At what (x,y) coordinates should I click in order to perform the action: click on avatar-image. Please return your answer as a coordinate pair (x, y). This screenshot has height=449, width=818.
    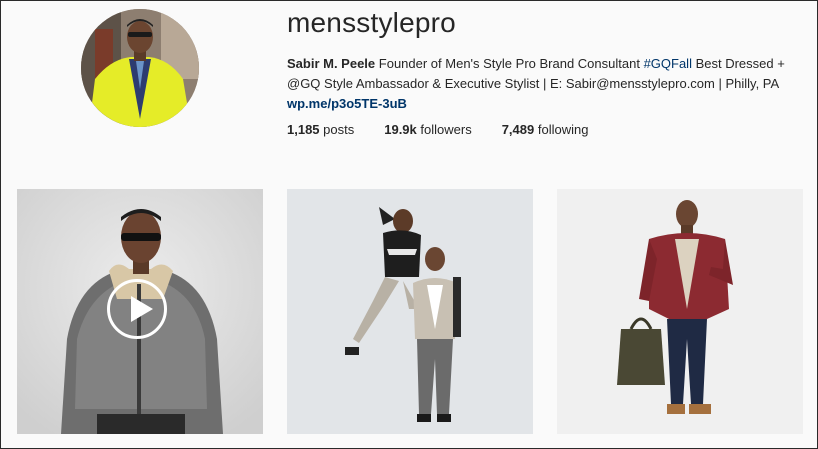
    Looking at the image, I should click on (140, 68).